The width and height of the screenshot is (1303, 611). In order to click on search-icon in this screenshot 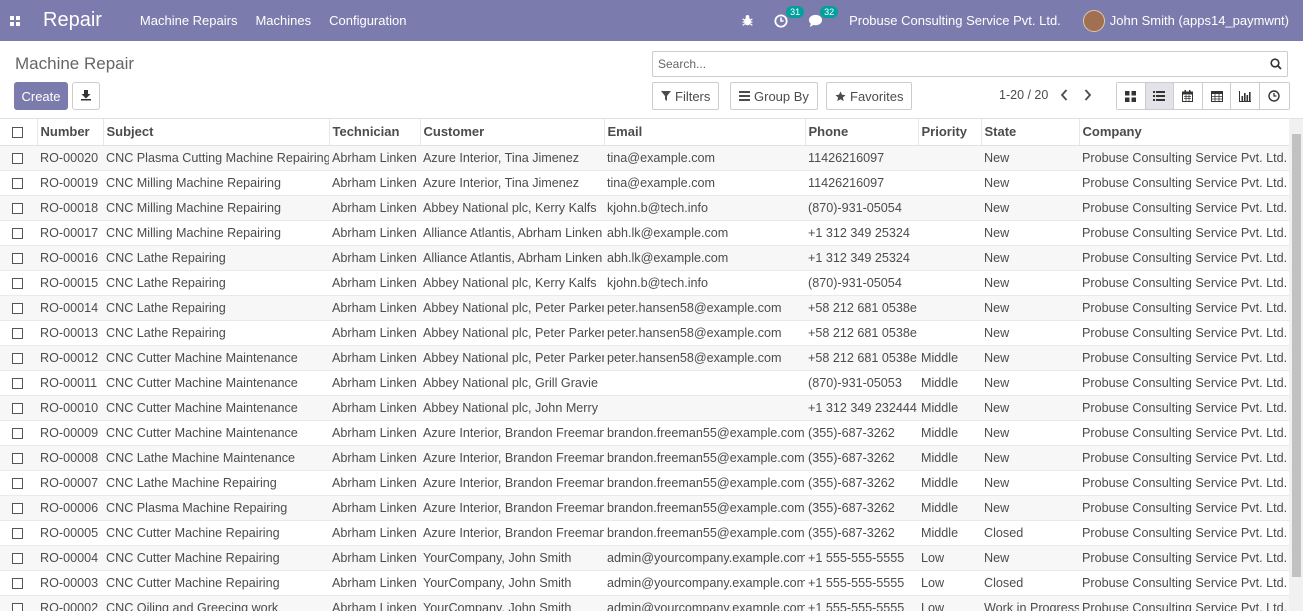, I will do `click(1276, 64)`.